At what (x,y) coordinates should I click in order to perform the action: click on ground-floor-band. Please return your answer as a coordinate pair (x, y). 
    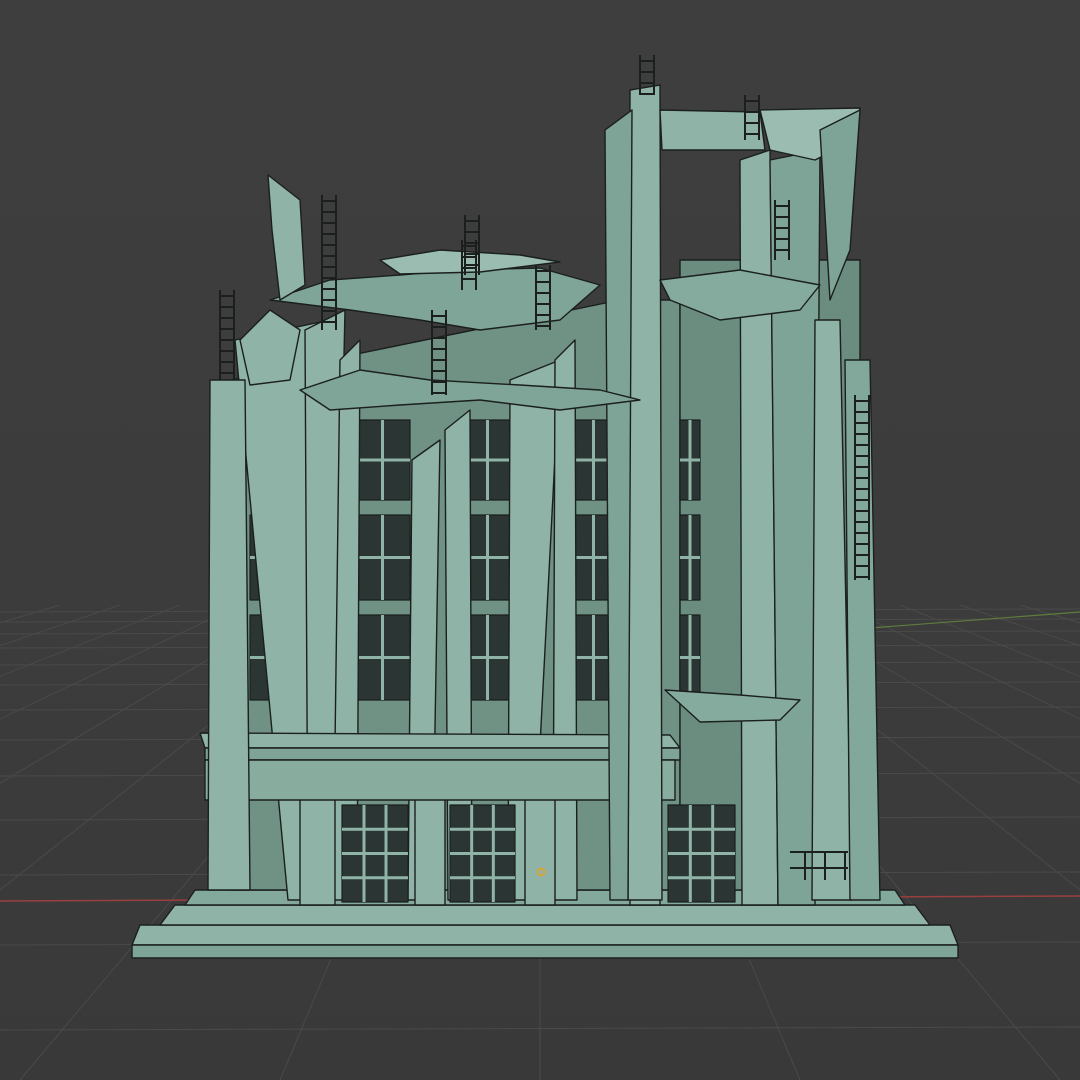
    Looking at the image, I should click on (440, 766).